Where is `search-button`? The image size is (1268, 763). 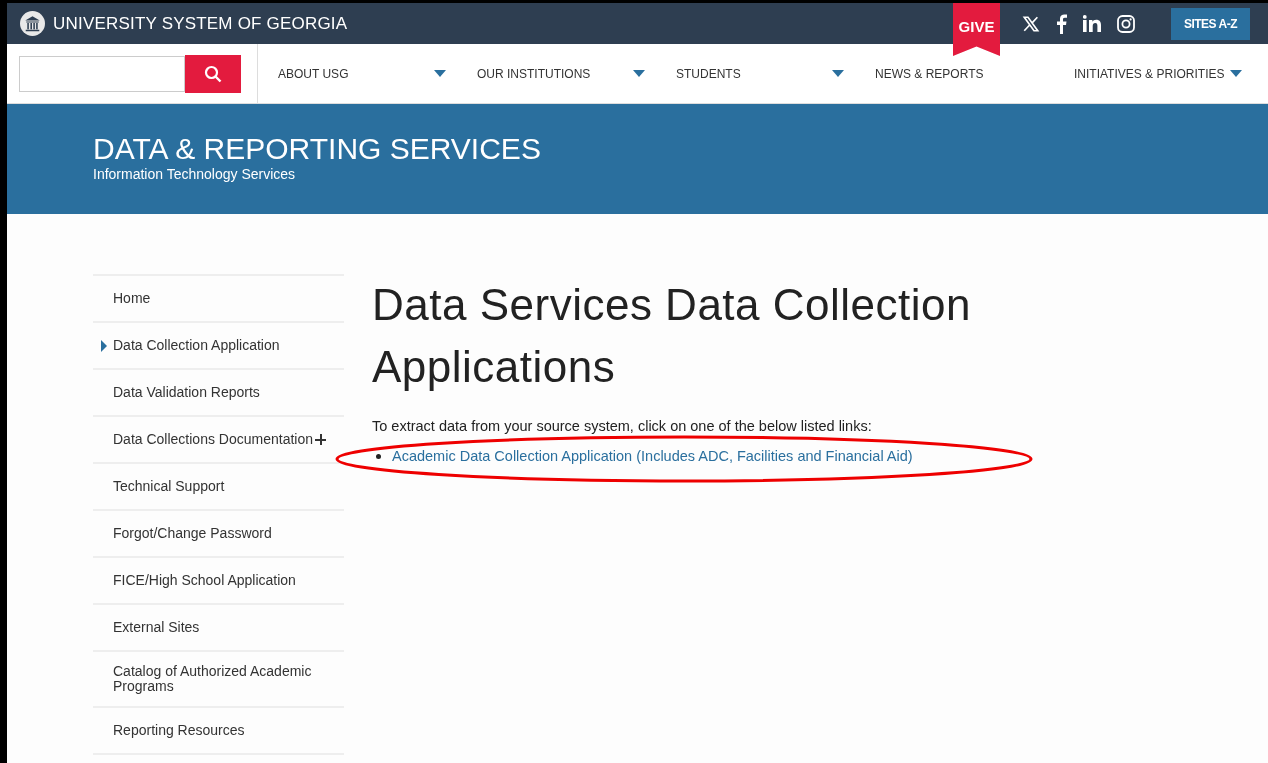
search-button is located at coordinates (213, 73).